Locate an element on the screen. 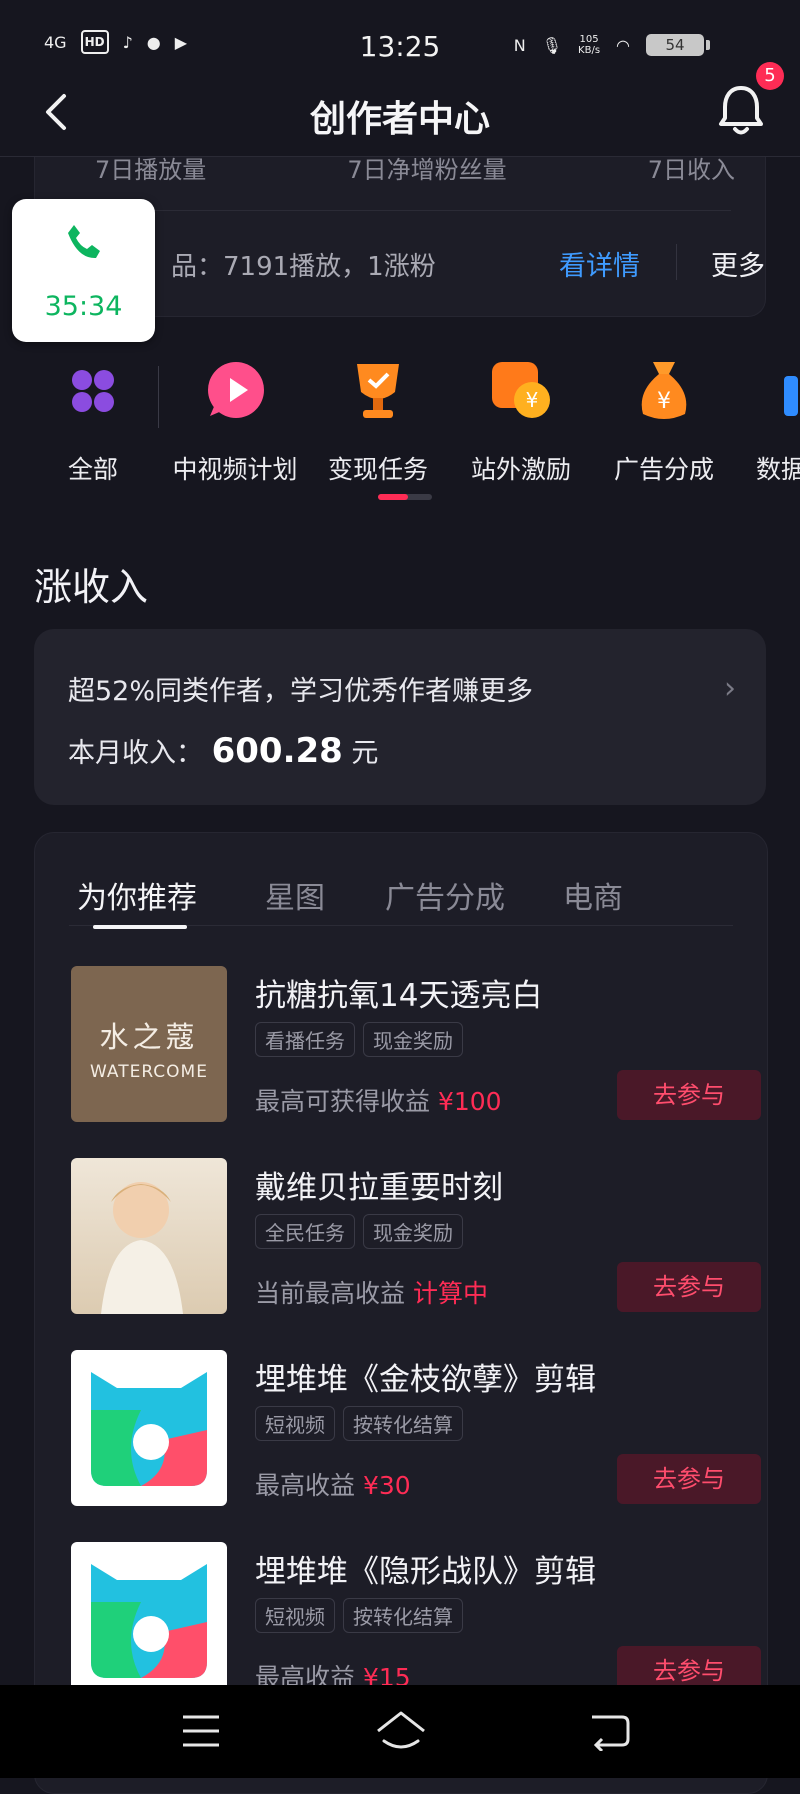 The image size is (800, 1794). more-link: 更多 is located at coordinates (738, 263).